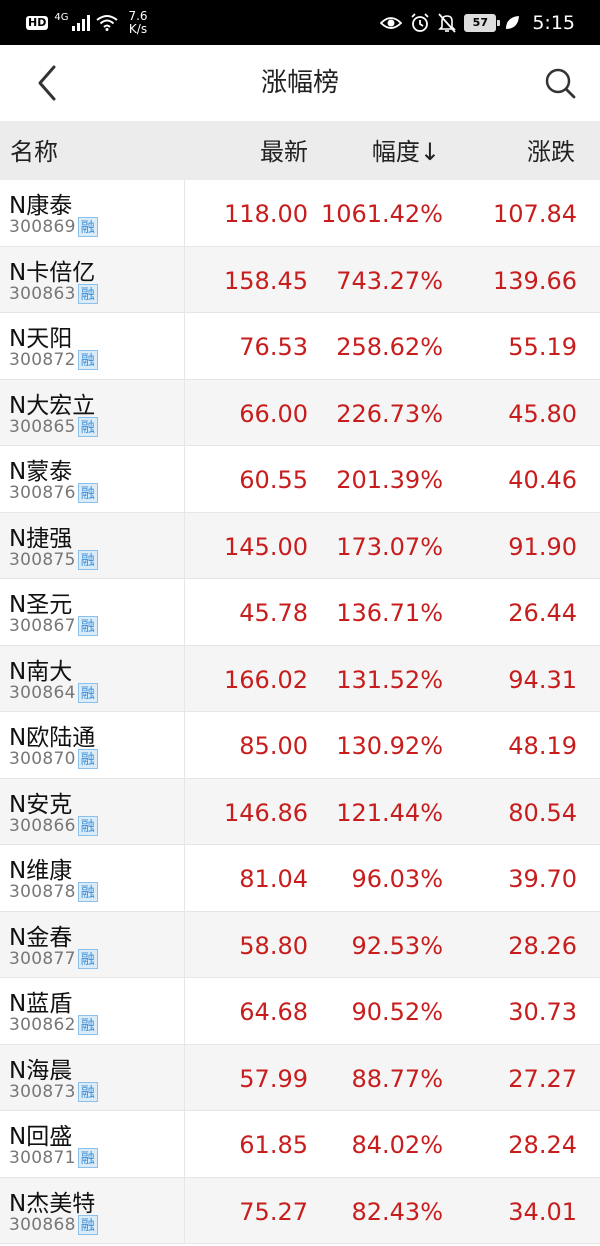 Image resolution: width=600 pixels, height=1246 pixels. Describe the element at coordinates (41, 339) in the screenshot. I see `stock-name: N天阳` at that location.